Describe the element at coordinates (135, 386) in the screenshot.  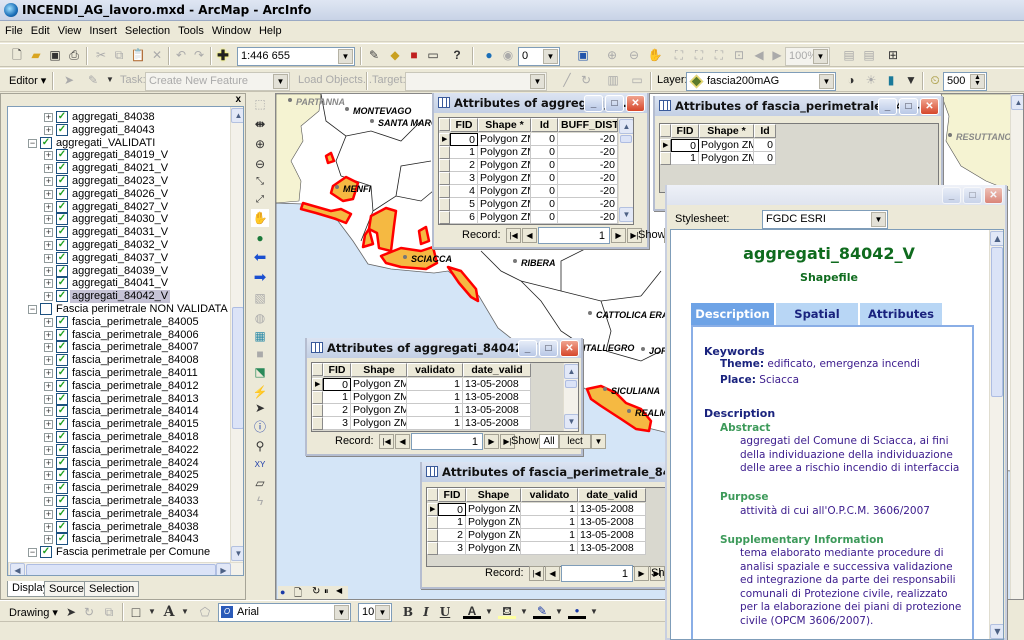
I see `layer-name: fascia_perimetrale_84012` at that location.